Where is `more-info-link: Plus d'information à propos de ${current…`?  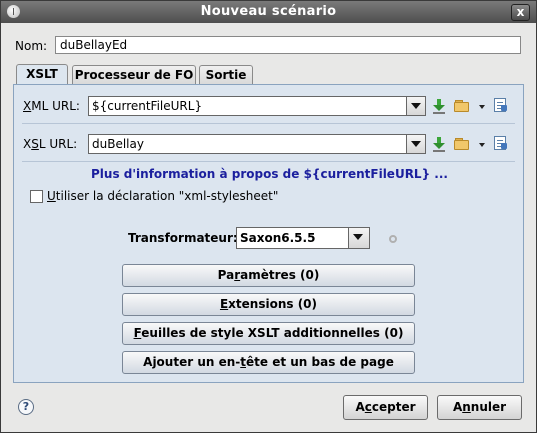 more-info-link: Plus d'information à propos de ${current… is located at coordinates (269, 174).